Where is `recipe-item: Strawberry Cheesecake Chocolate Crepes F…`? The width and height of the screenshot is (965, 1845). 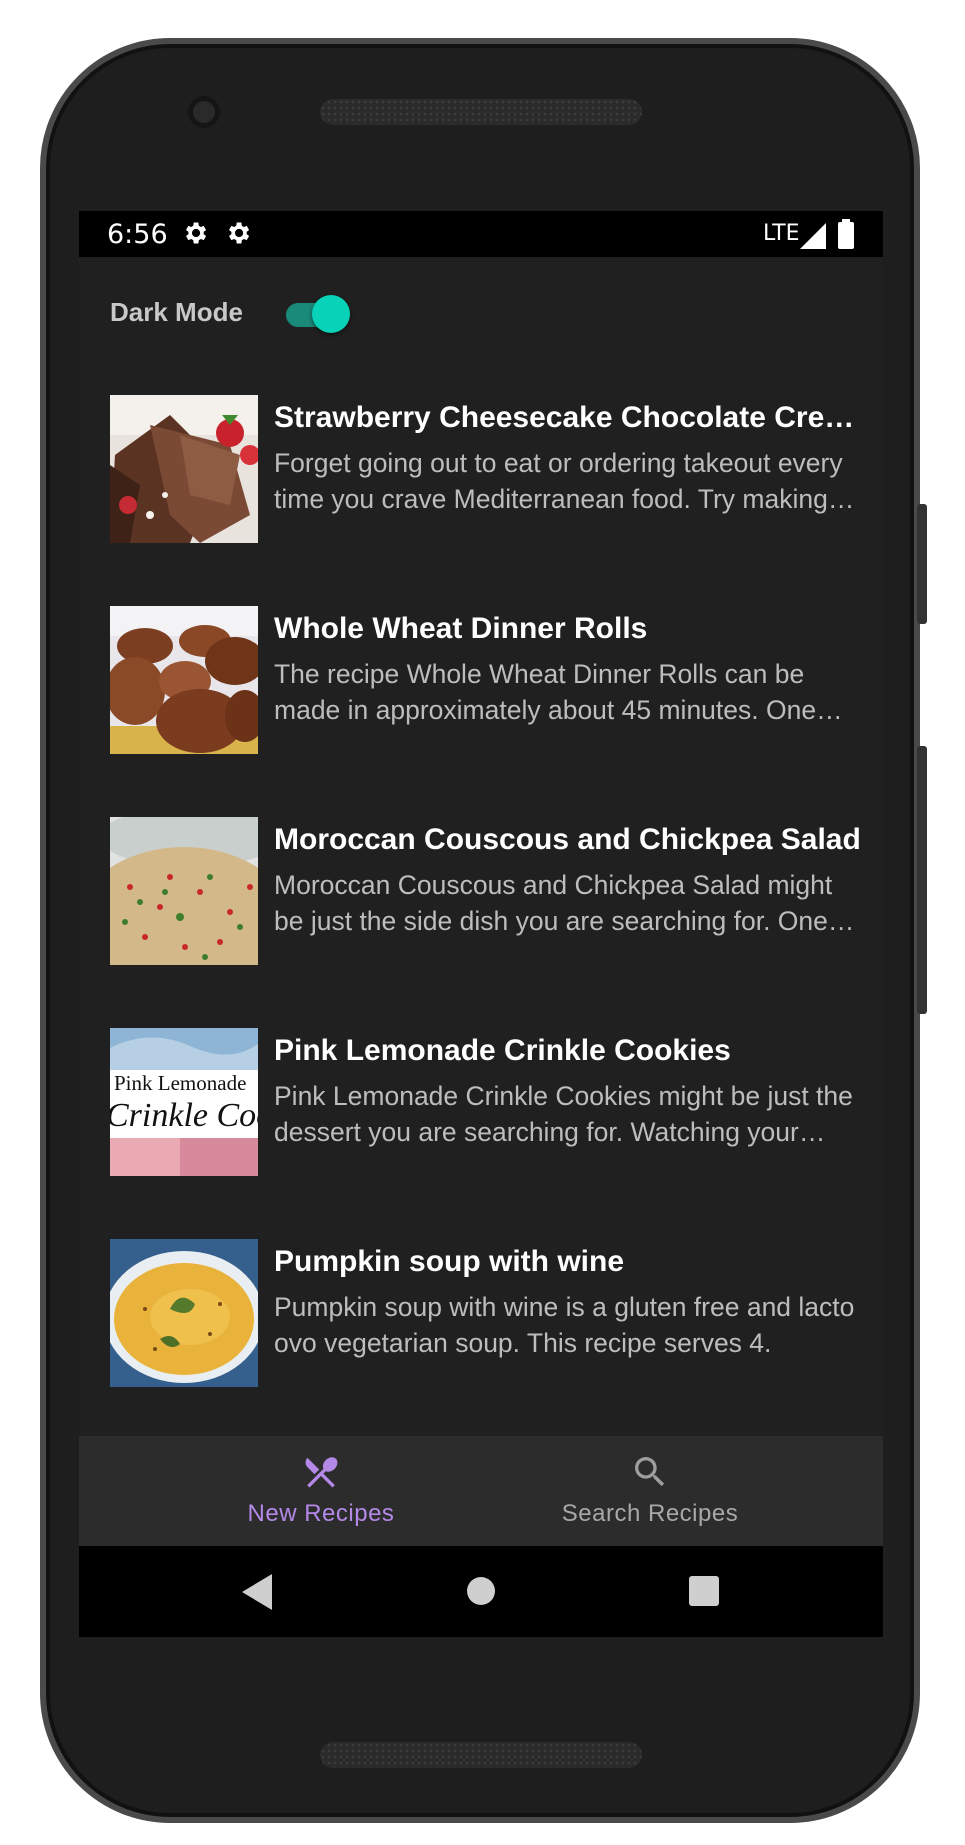
recipe-item: Strawberry Cheesecake Chocolate Crepes F… is located at coordinates (487, 470).